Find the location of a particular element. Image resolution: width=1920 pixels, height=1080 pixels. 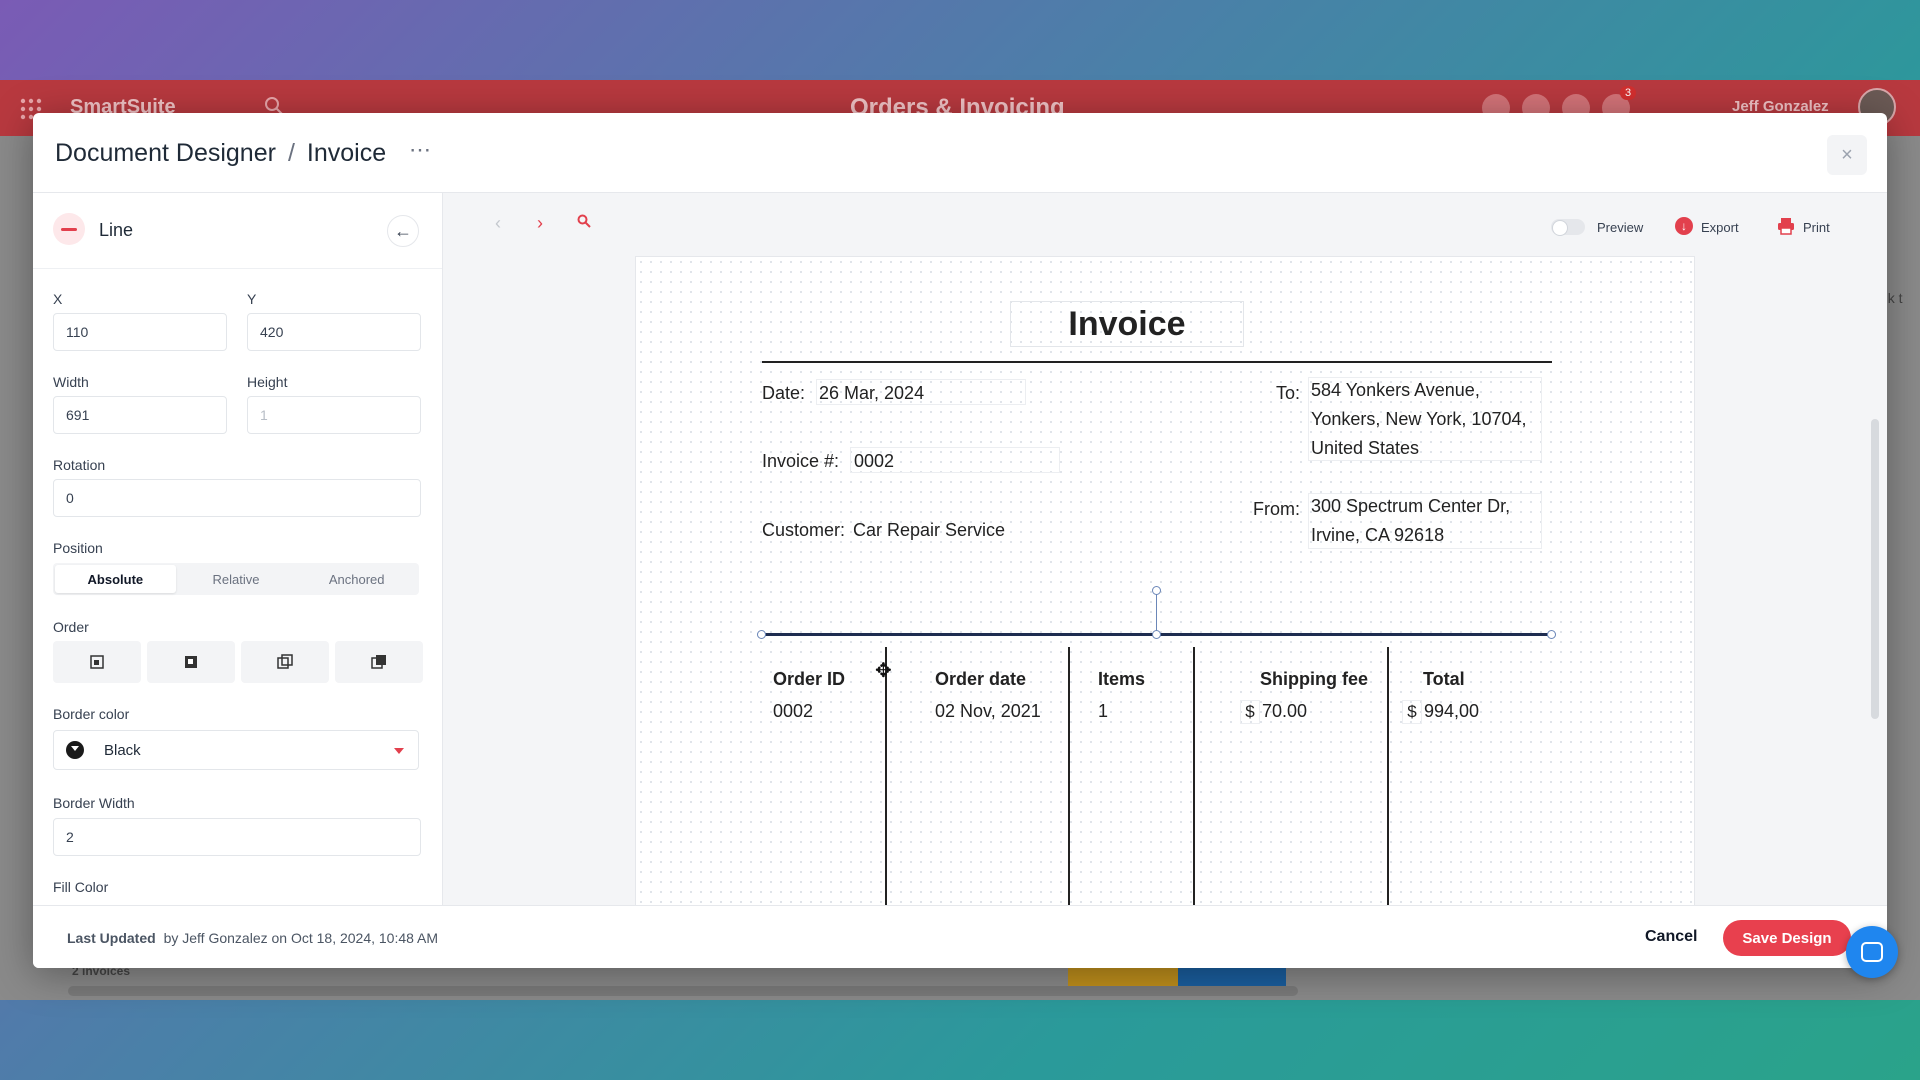

panel-title: Line is located at coordinates (116, 230).